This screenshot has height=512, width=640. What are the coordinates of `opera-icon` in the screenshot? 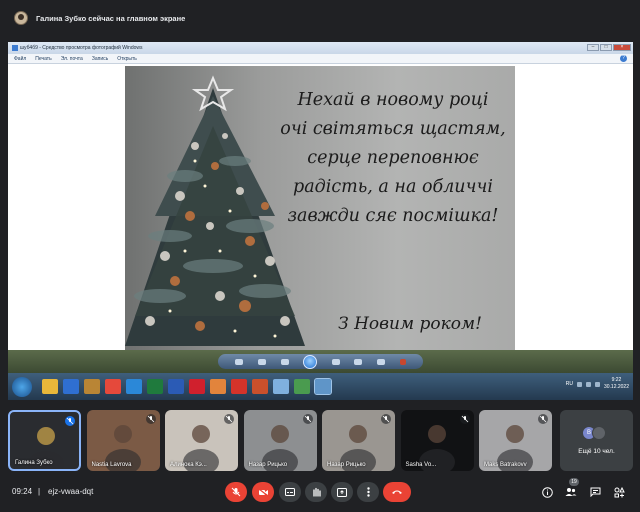 It's located at (197, 386).